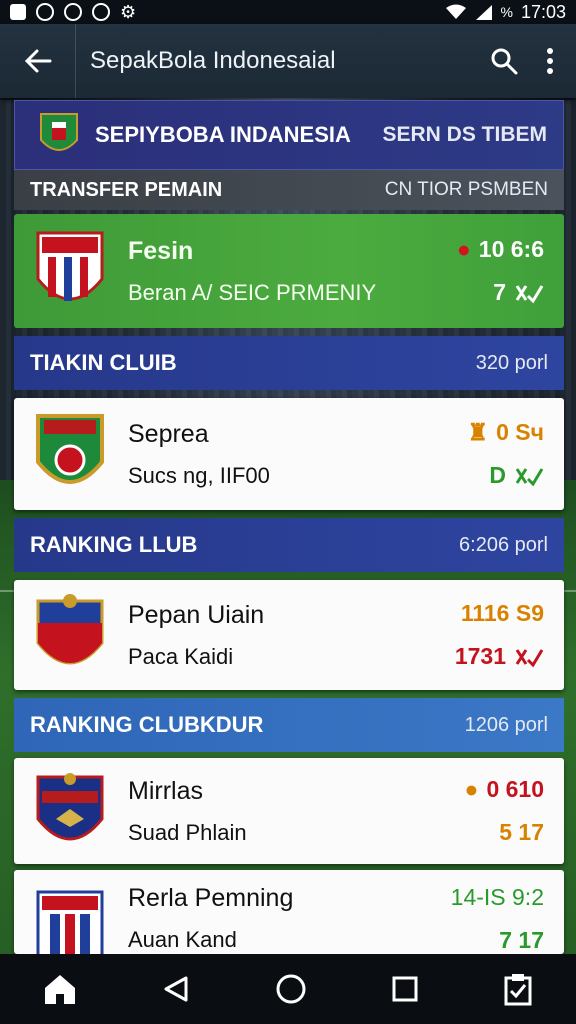 The width and height of the screenshot is (576, 1024). What do you see at coordinates (506, 12) in the screenshot?
I see `battery-indicator: %` at bounding box center [506, 12].